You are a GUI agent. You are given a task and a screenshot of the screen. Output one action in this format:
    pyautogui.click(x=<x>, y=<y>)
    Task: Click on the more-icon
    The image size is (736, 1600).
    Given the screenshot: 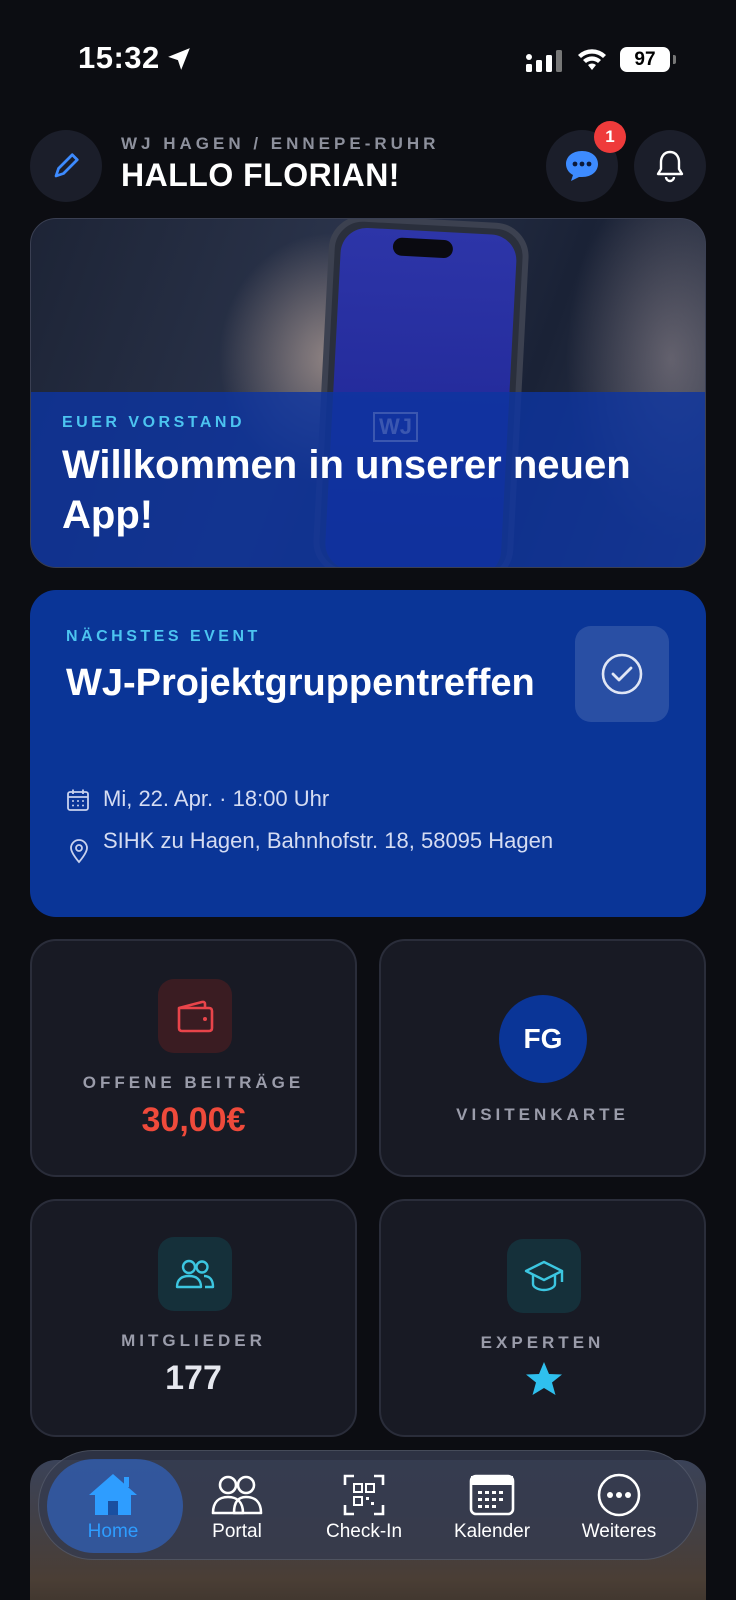 What is the action you would take?
    pyautogui.click(x=619, y=1495)
    